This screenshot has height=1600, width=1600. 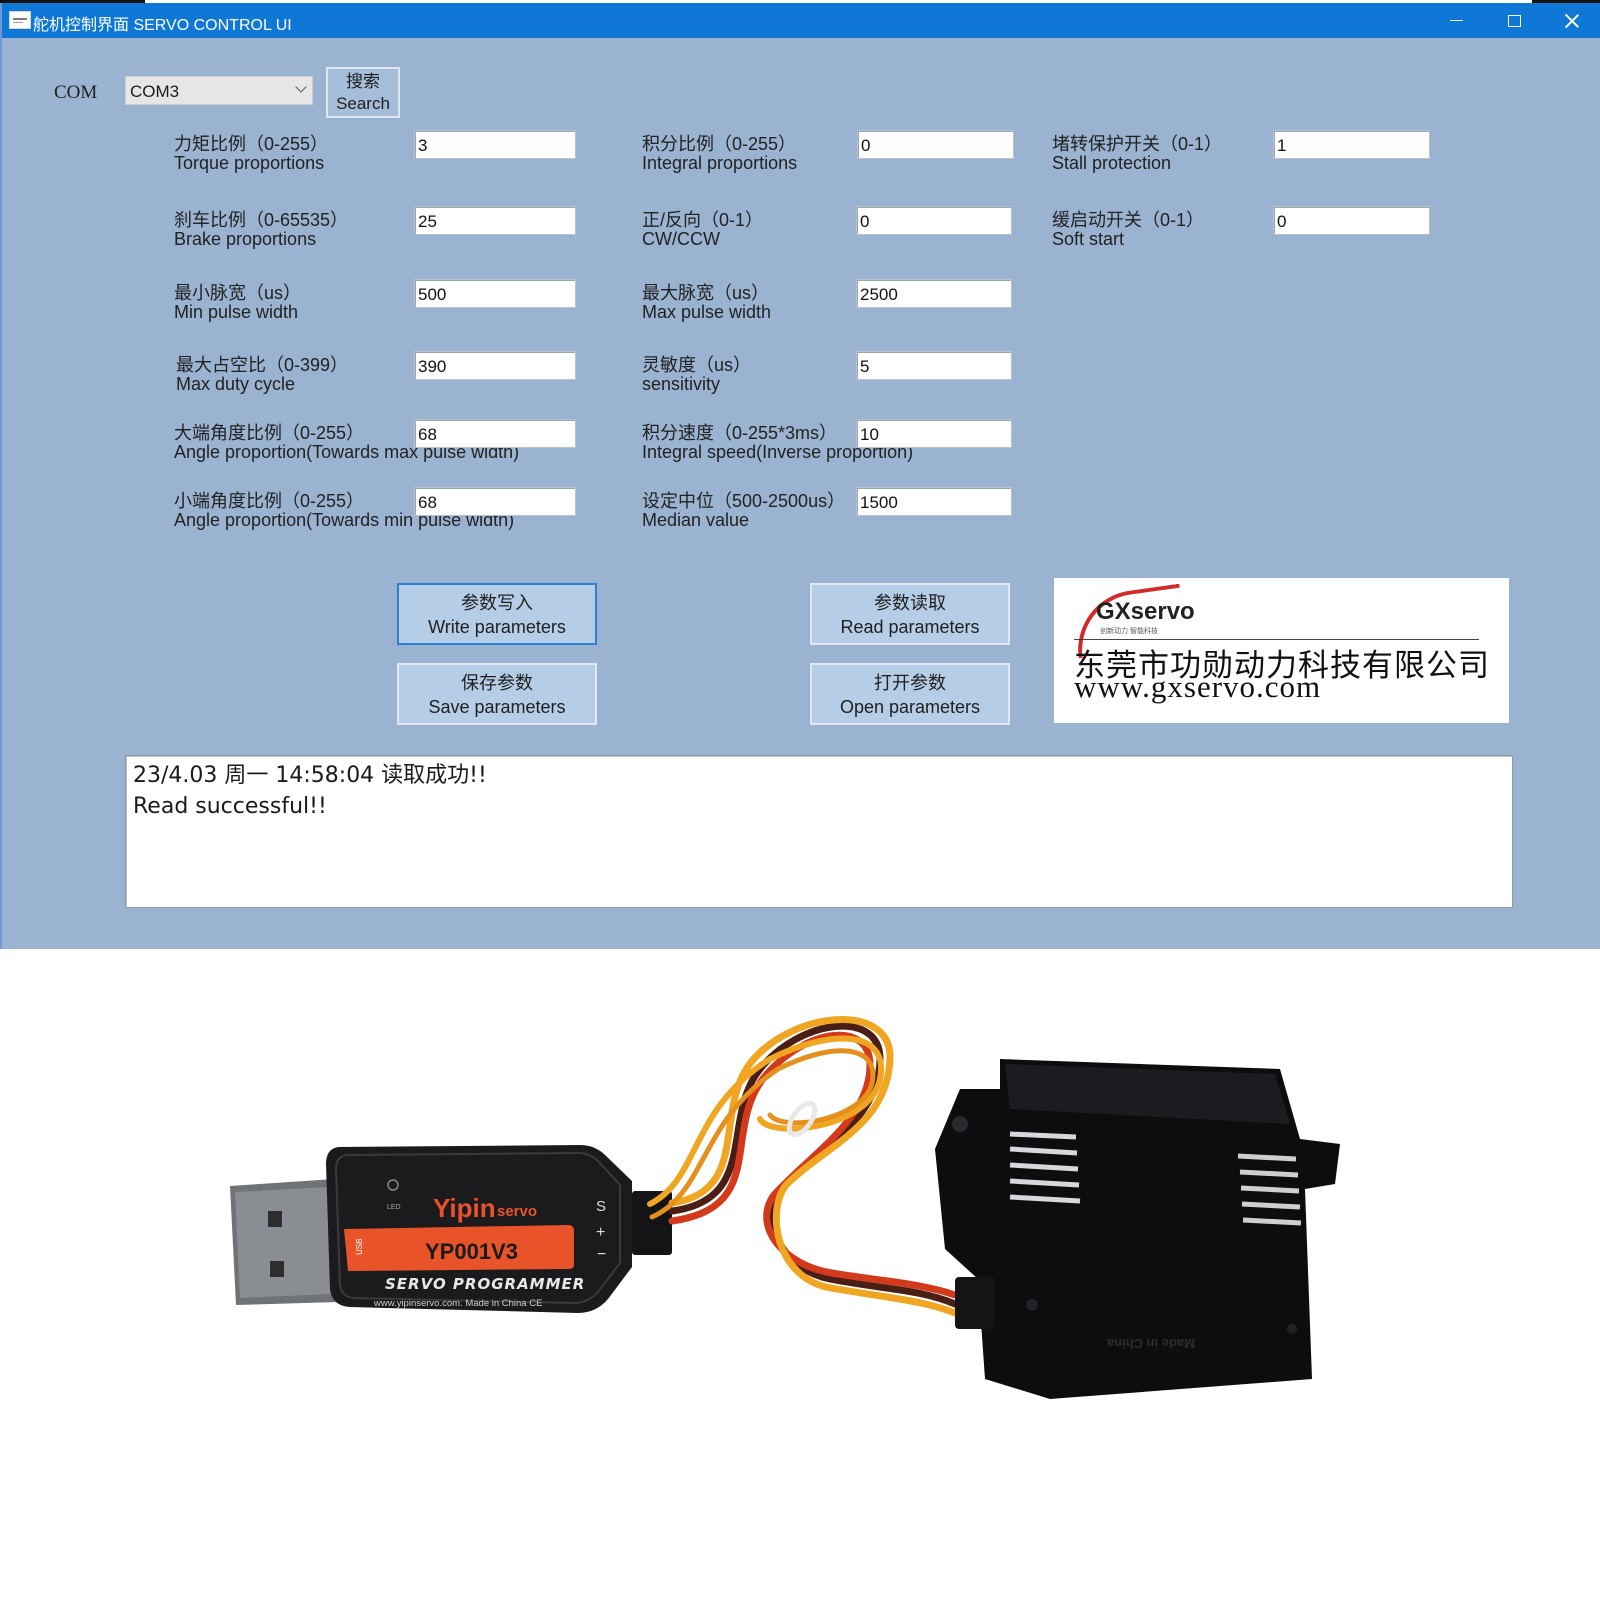 I want to click on median-input, so click(x=934, y=501).